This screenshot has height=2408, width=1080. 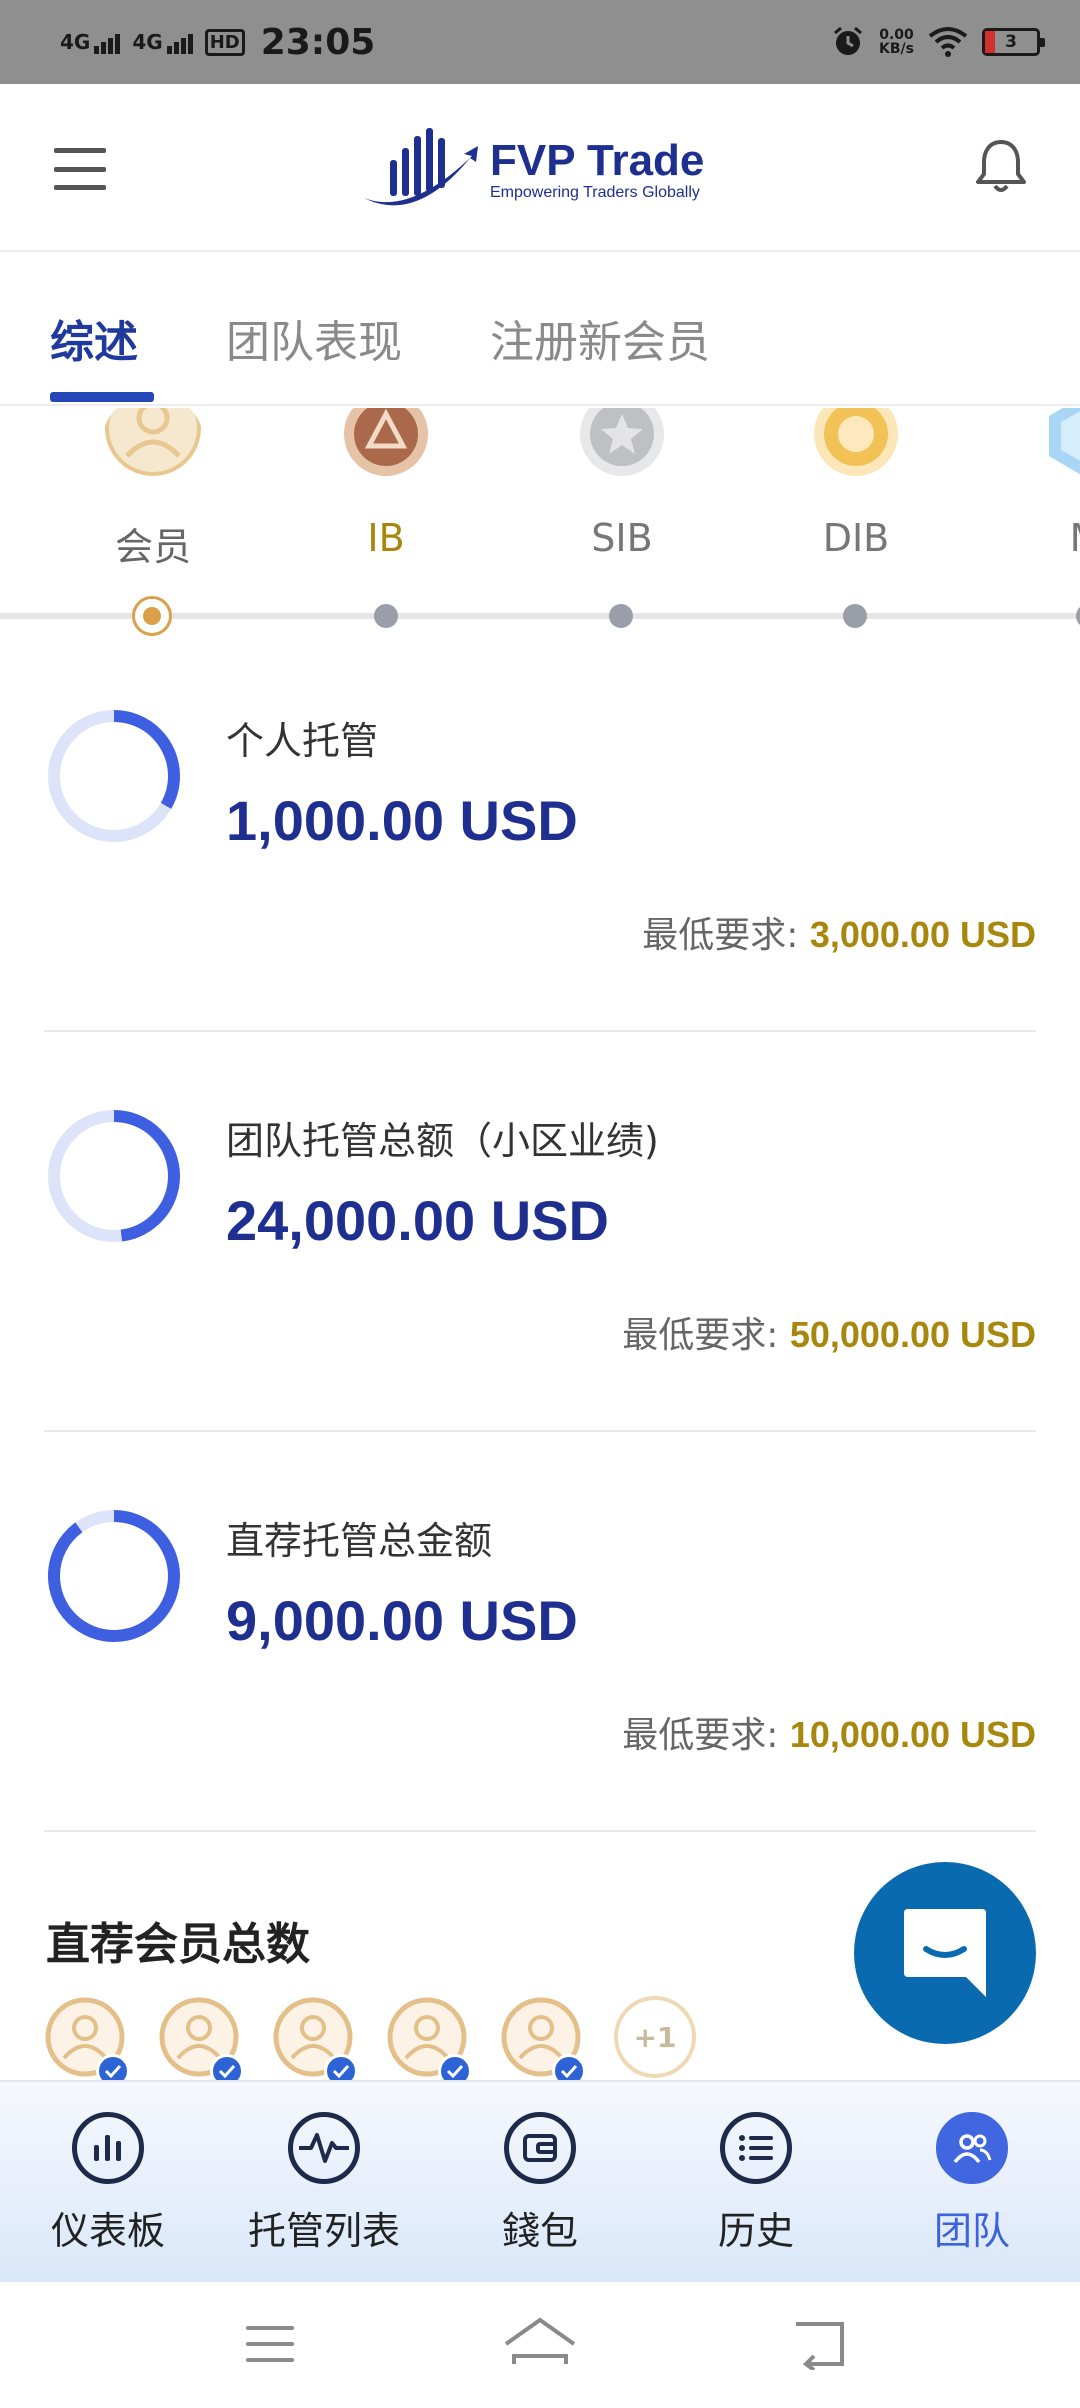 I want to click on nav-history: 历史, so click(x=756, y=2183).